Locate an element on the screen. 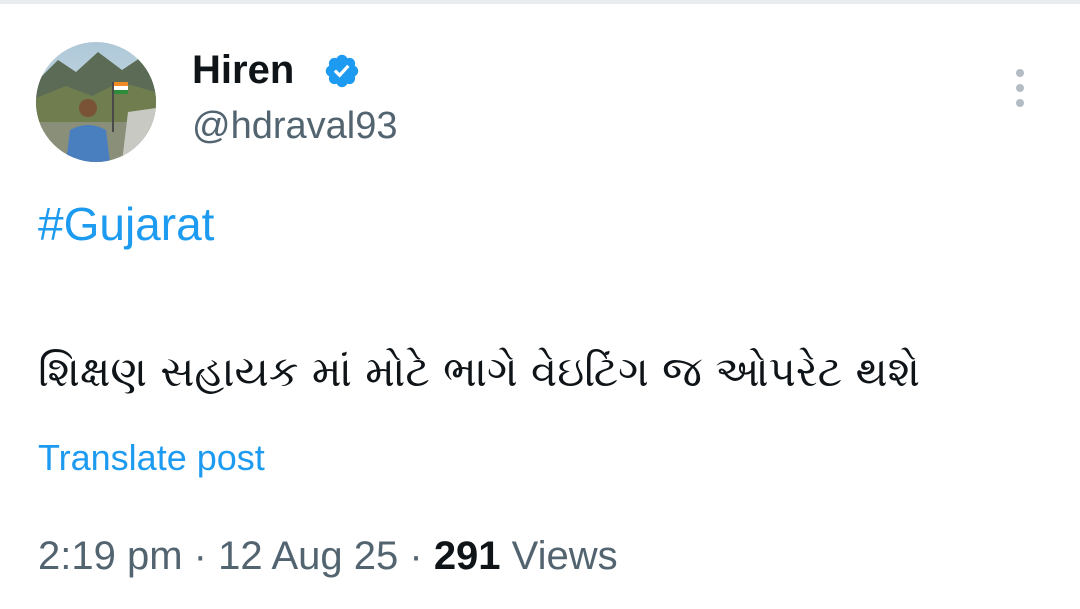 This screenshot has width=1080, height=609. vertical-dots-icon is located at coordinates (1020, 89).